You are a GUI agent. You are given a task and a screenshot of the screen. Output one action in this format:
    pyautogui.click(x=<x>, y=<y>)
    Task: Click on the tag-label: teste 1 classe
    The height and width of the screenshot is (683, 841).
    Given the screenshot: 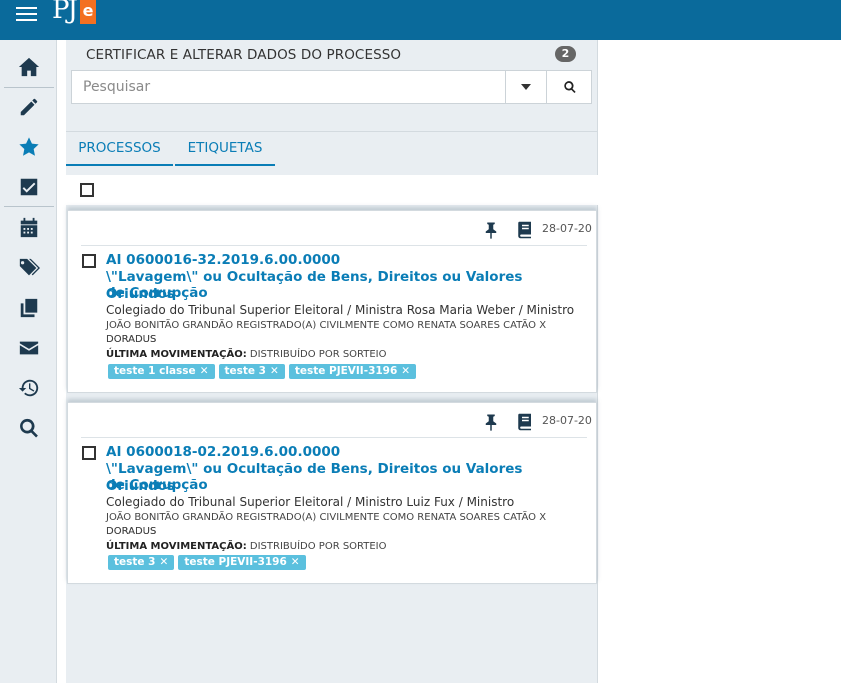 What is the action you would take?
    pyautogui.click(x=155, y=371)
    